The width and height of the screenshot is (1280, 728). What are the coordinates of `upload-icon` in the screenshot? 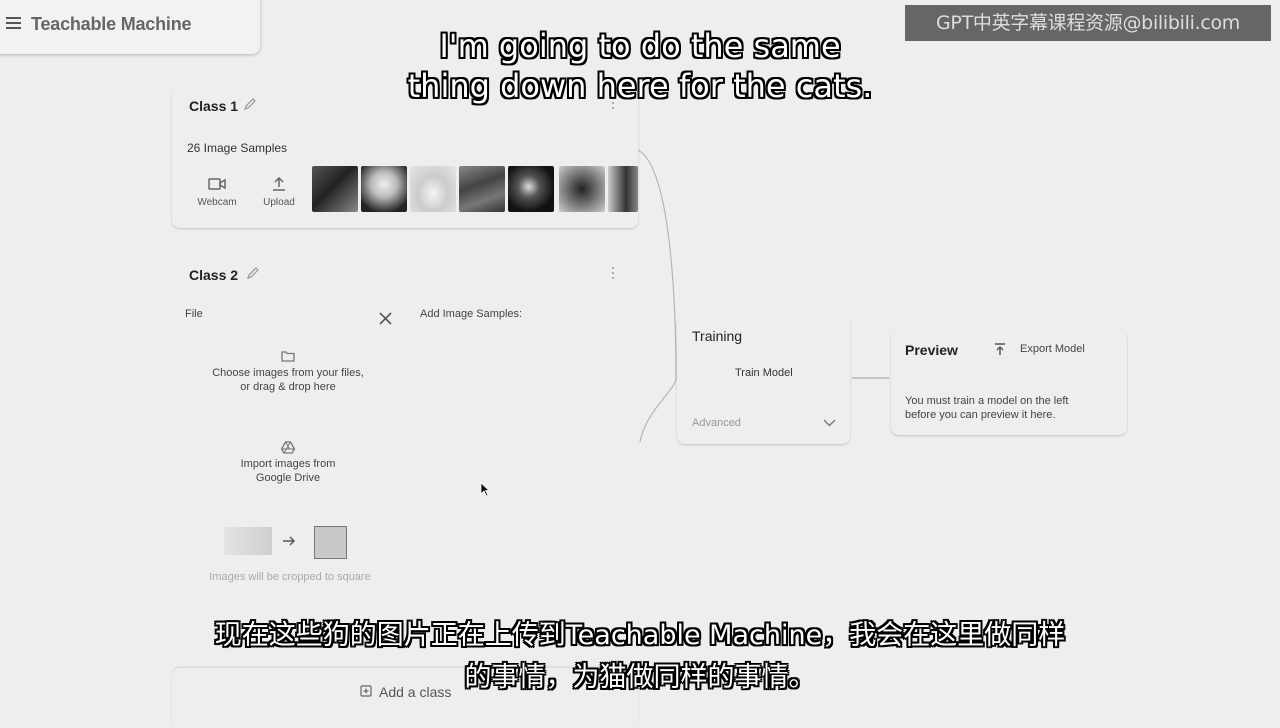 It's located at (279, 184).